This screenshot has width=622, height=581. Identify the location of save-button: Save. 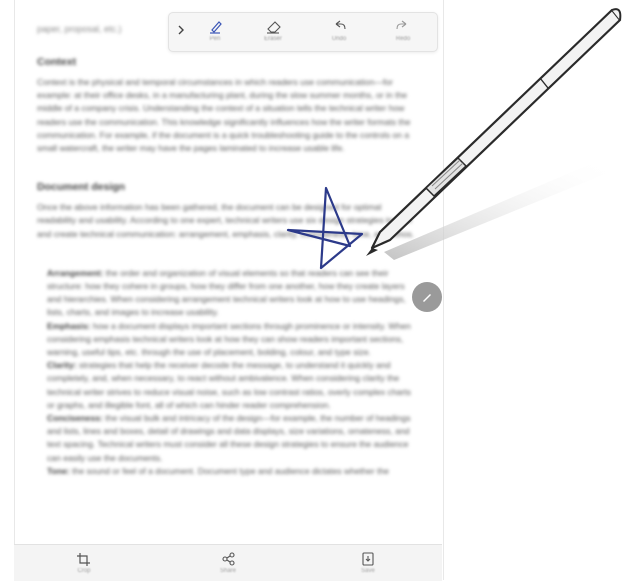
(368, 562).